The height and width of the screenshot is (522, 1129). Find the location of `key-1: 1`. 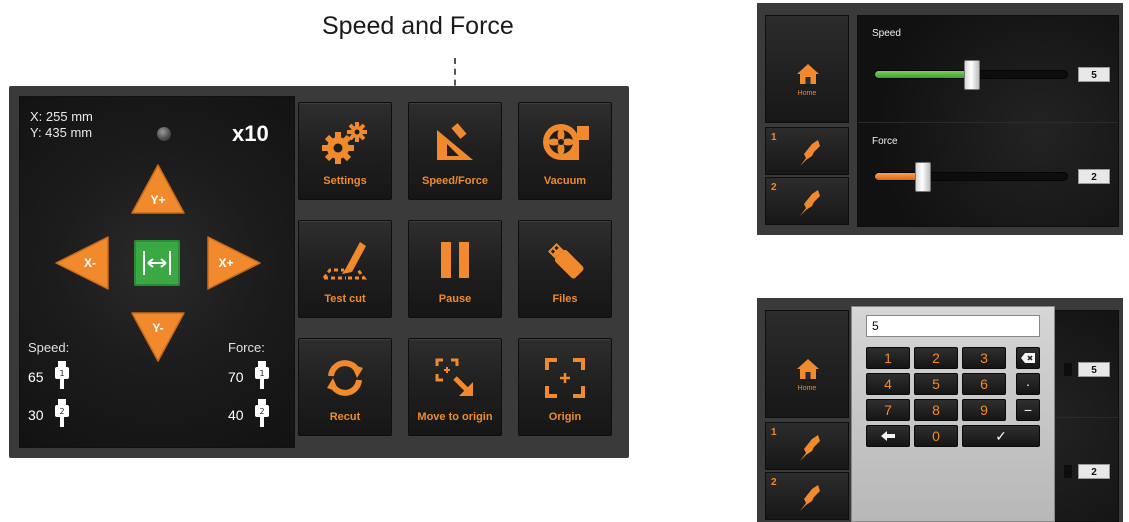

key-1: 1 is located at coordinates (888, 358).